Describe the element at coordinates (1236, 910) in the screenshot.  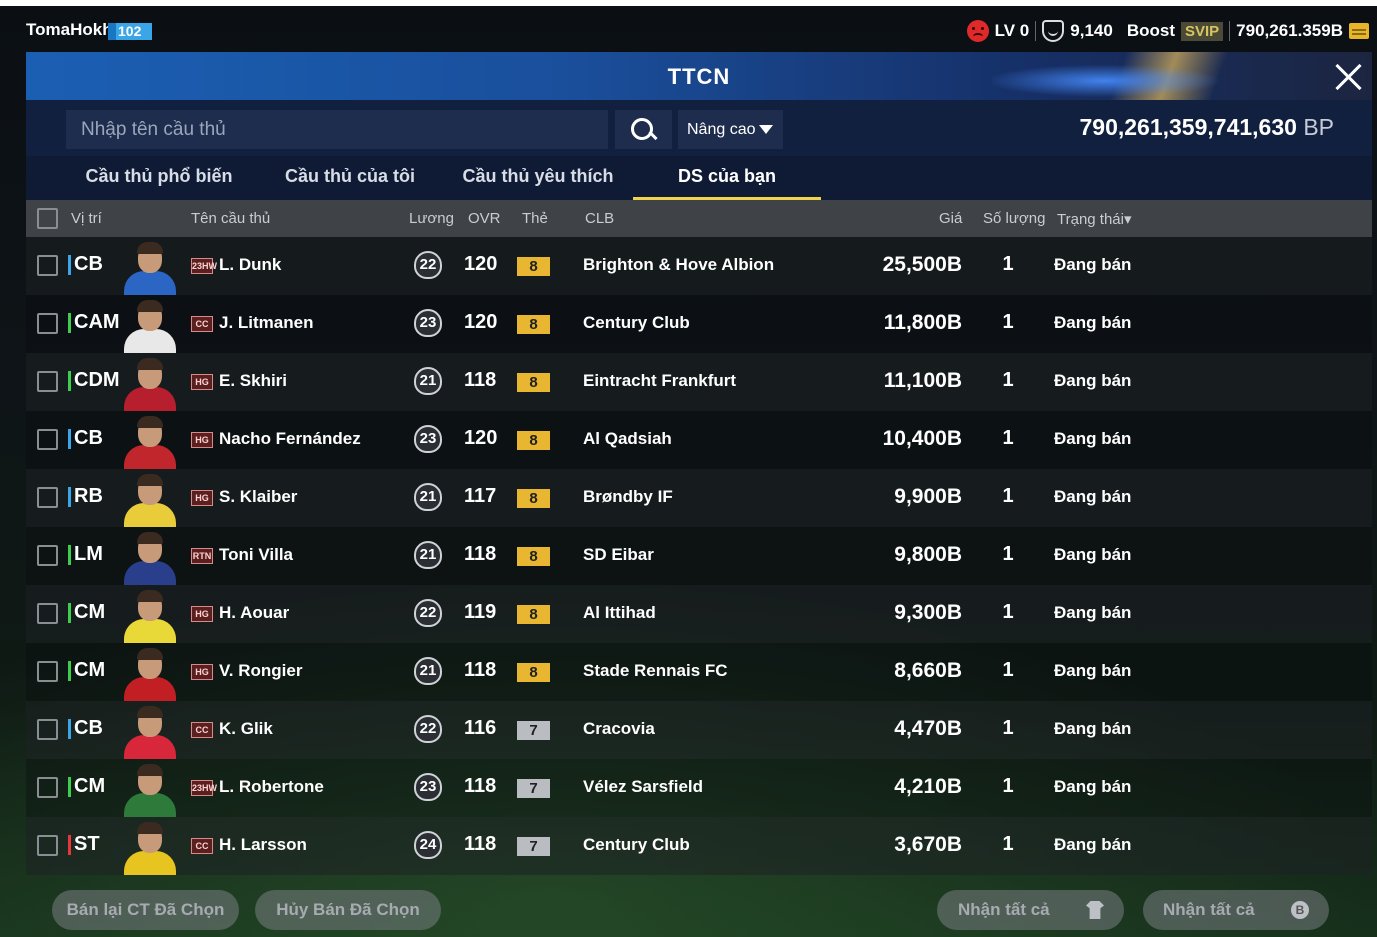
I see `claim-all-bp-button: Nhận tất cả B` at that location.